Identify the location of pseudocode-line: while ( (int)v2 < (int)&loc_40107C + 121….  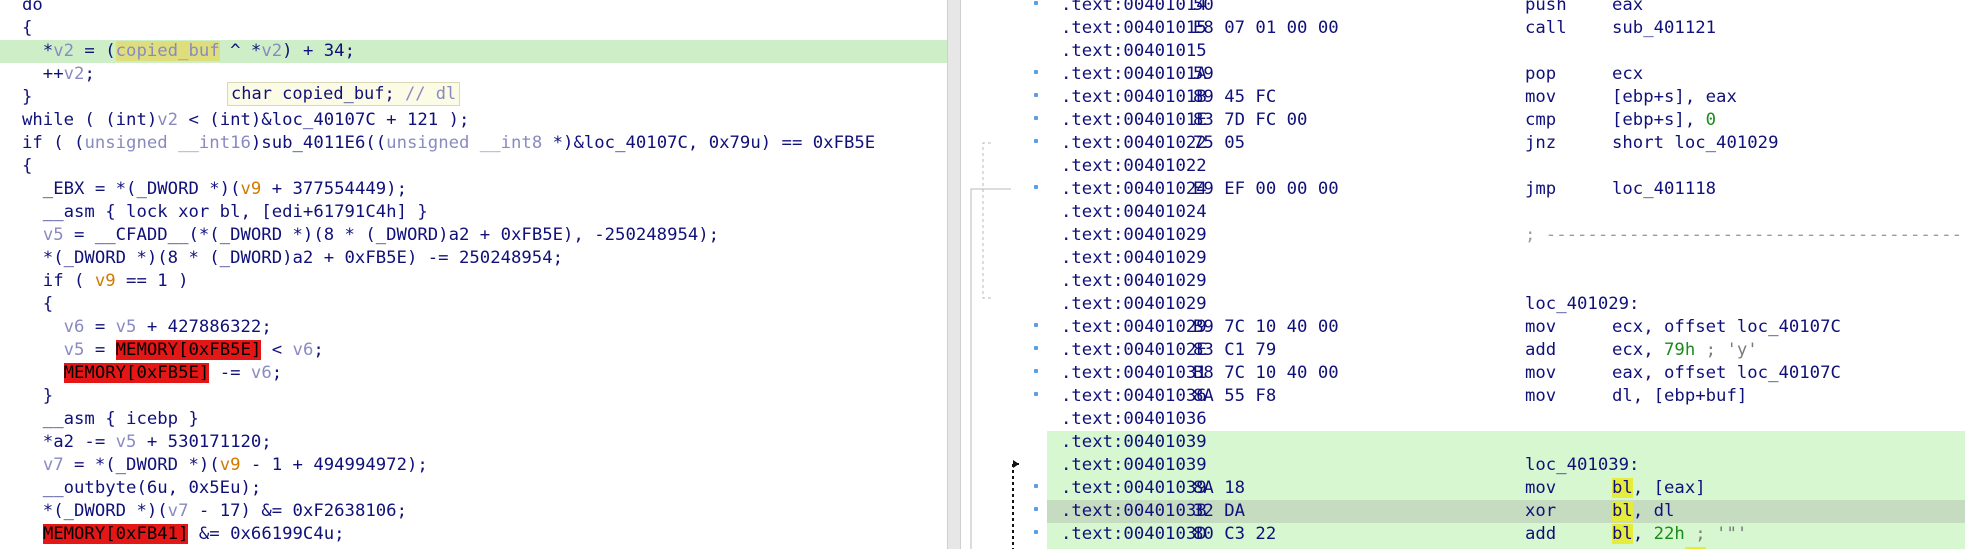
(473, 120).